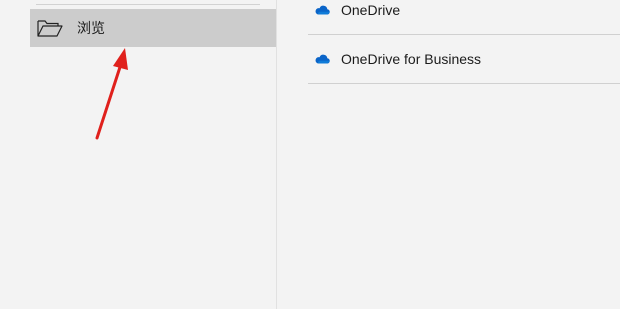  Describe the element at coordinates (50, 28) in the screenshot. I see `folder-open-icon` at that location.